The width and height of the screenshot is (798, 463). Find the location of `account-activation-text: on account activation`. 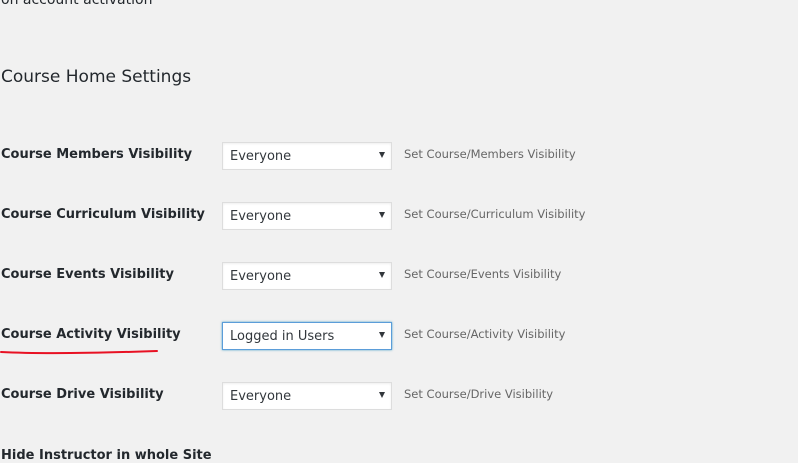

account-activation-text: on account activation is located at coordinates (77, 4).